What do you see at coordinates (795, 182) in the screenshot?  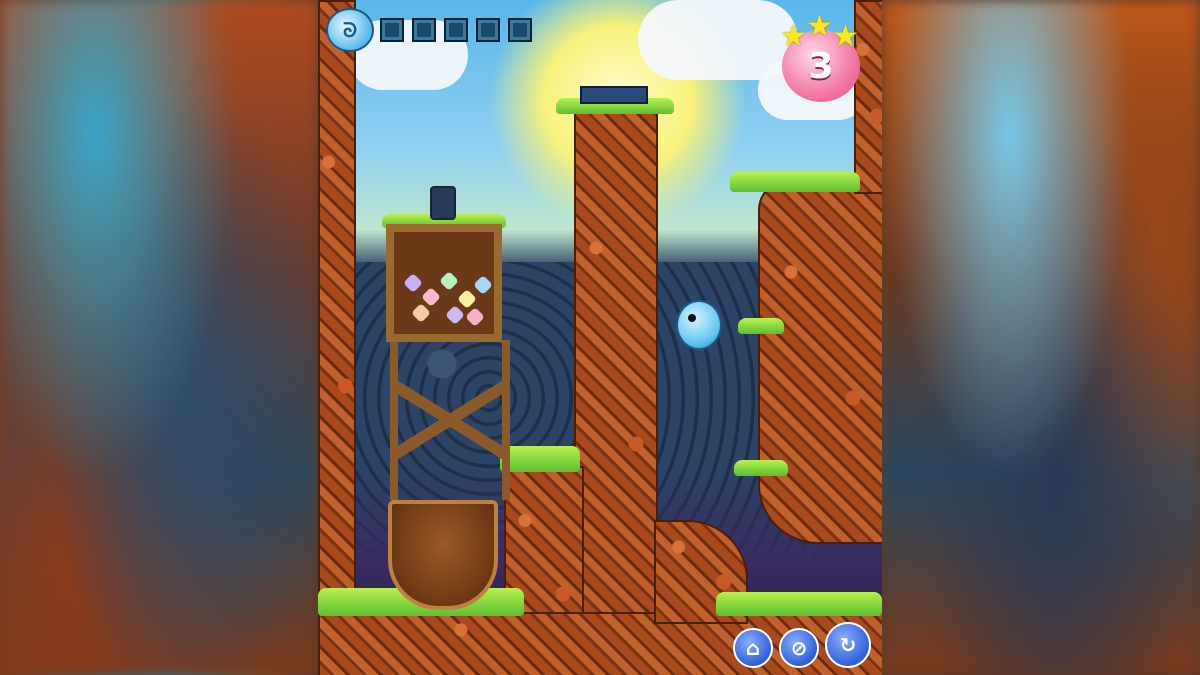 I see `grass-ledge-right-top` at bounding box center [795, 182].